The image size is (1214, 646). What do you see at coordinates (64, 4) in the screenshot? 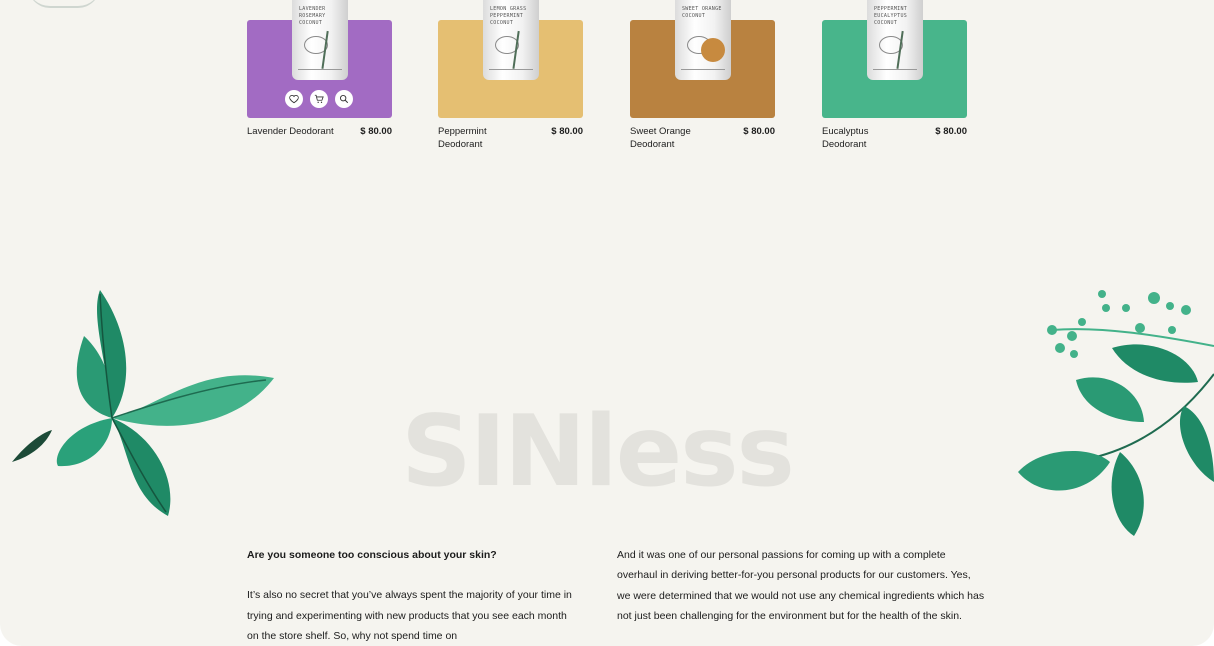
I see `decorative-ornament` at bounding box center [64, 4].